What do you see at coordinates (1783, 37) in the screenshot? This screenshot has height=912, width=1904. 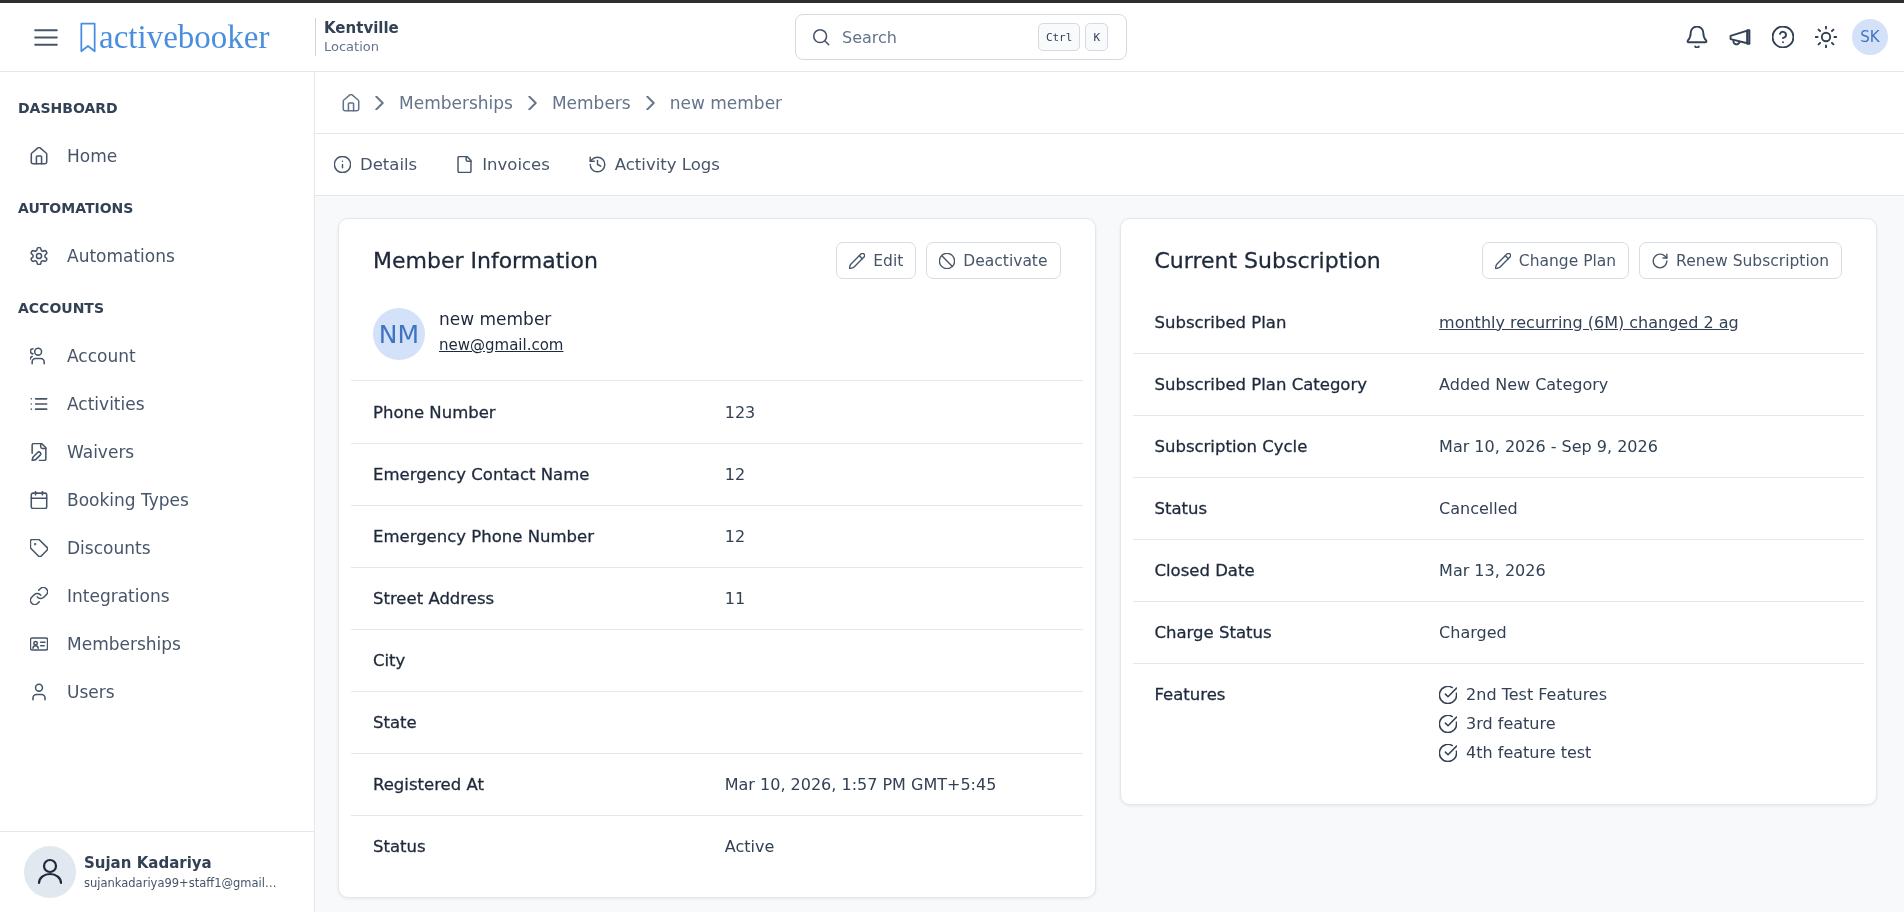 I see `help-icon` at bounding box center [1783, 37].